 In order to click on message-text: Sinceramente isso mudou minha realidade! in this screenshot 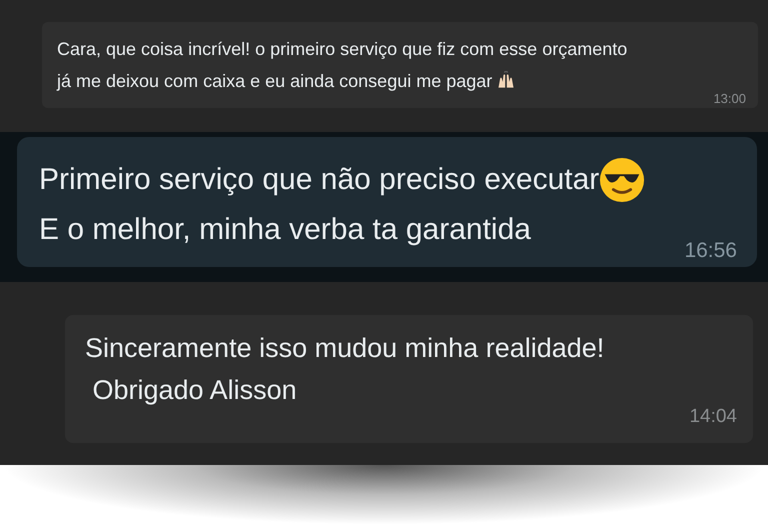, I will do `click(344, 348)`.